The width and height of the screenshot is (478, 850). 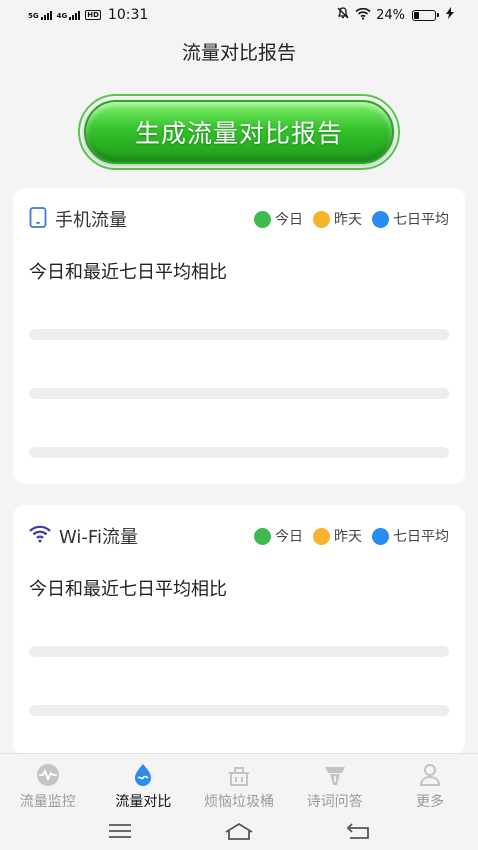 I want to click on net-type-5g: 5G, so click(x=33, y=16).